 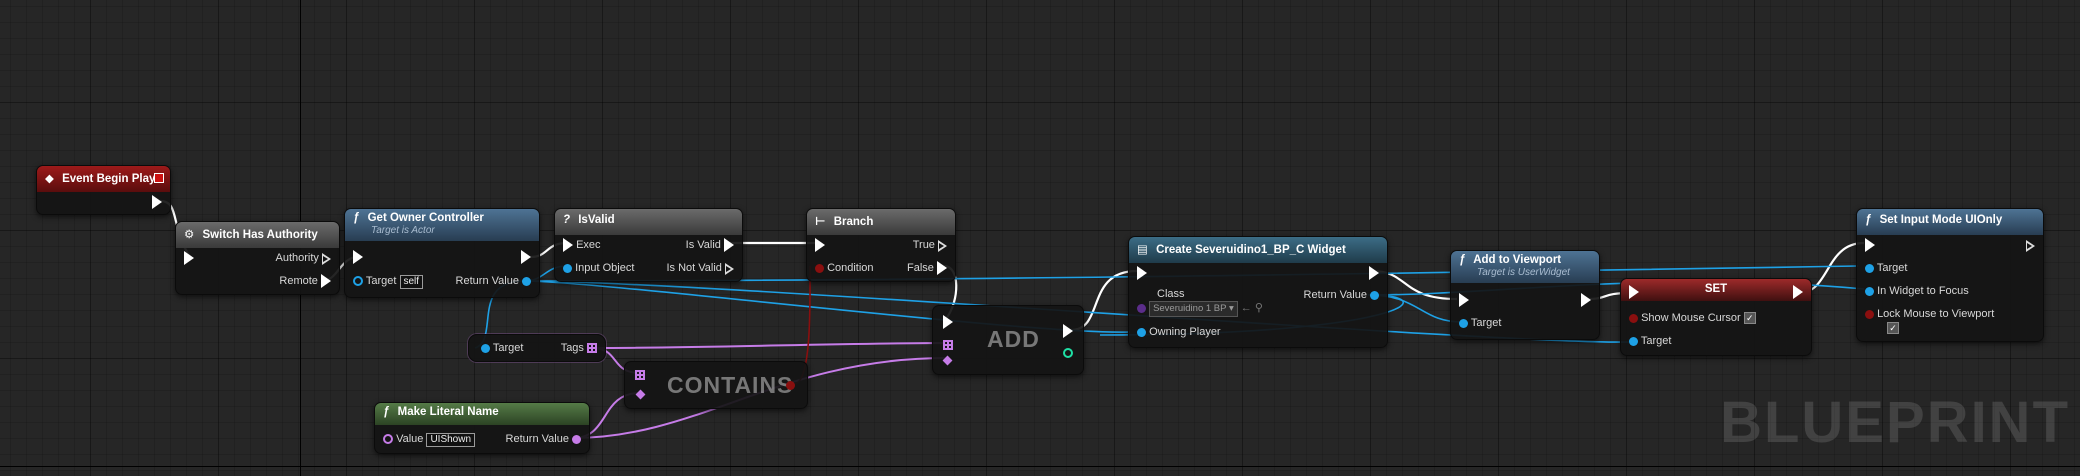 I want to click on is-not-valid-pin: Is Not Valid, so click(x=700, y=268).